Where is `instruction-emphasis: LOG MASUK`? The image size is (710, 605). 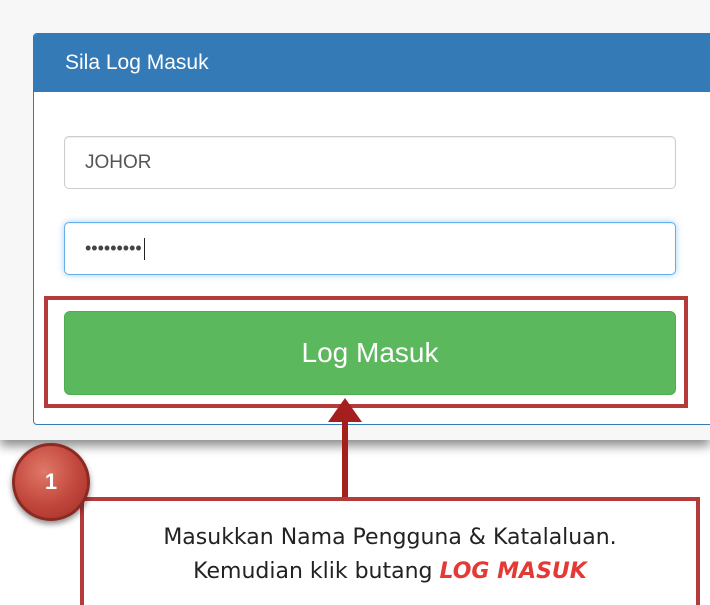
instruction-emphasis: LOG MASUK is located at coordinates (513, 571).